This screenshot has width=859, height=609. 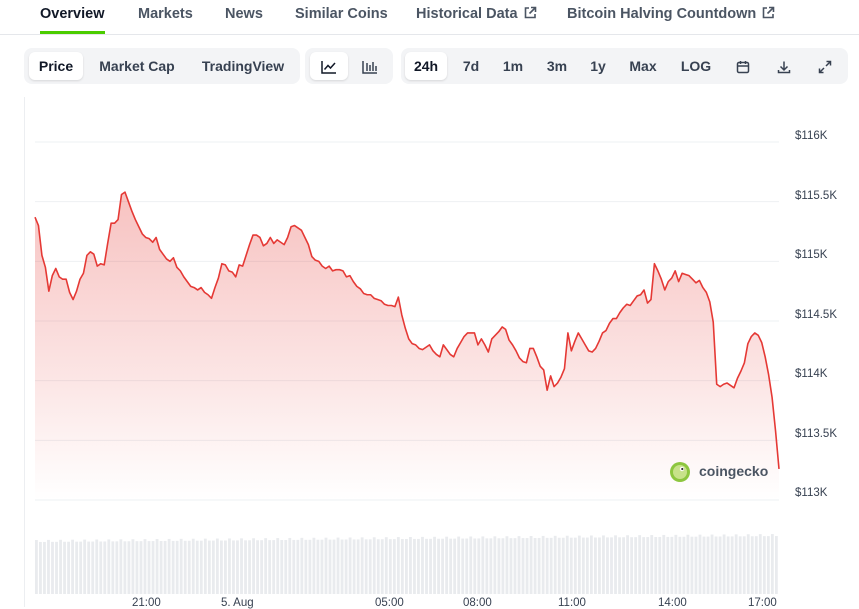 I want to click on view-market-cap-button: Market Cap, so click(x=137, y=66).